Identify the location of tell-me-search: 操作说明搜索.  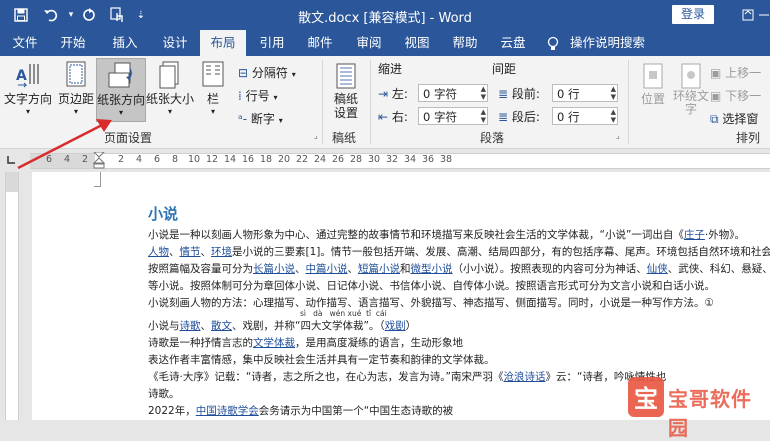
(610, 43).